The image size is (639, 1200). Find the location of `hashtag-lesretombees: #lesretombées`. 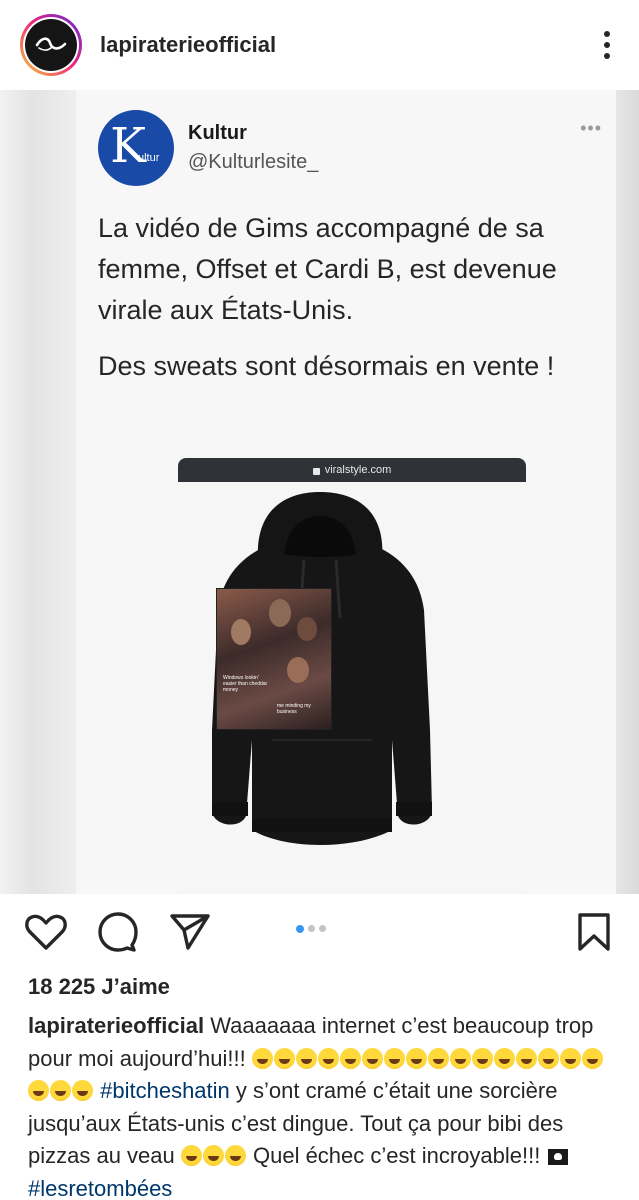

hashtag-lesretombees: #lesretombées is located at coordinates (100, 1188).